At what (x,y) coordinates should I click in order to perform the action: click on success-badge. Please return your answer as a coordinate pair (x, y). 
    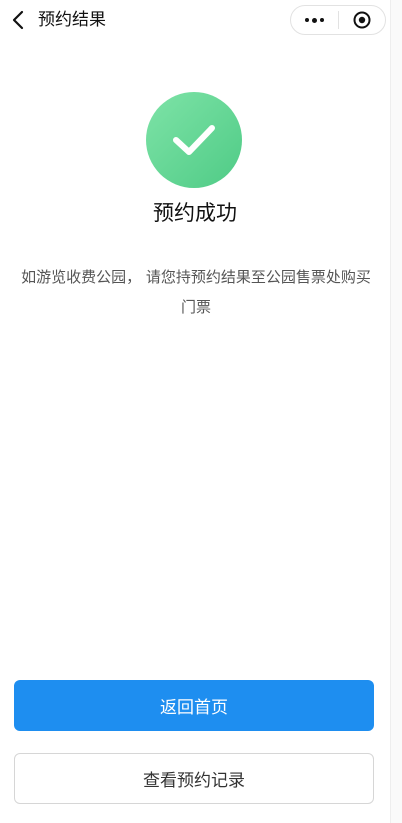
    Looking at the image, I should click on (194, 140).